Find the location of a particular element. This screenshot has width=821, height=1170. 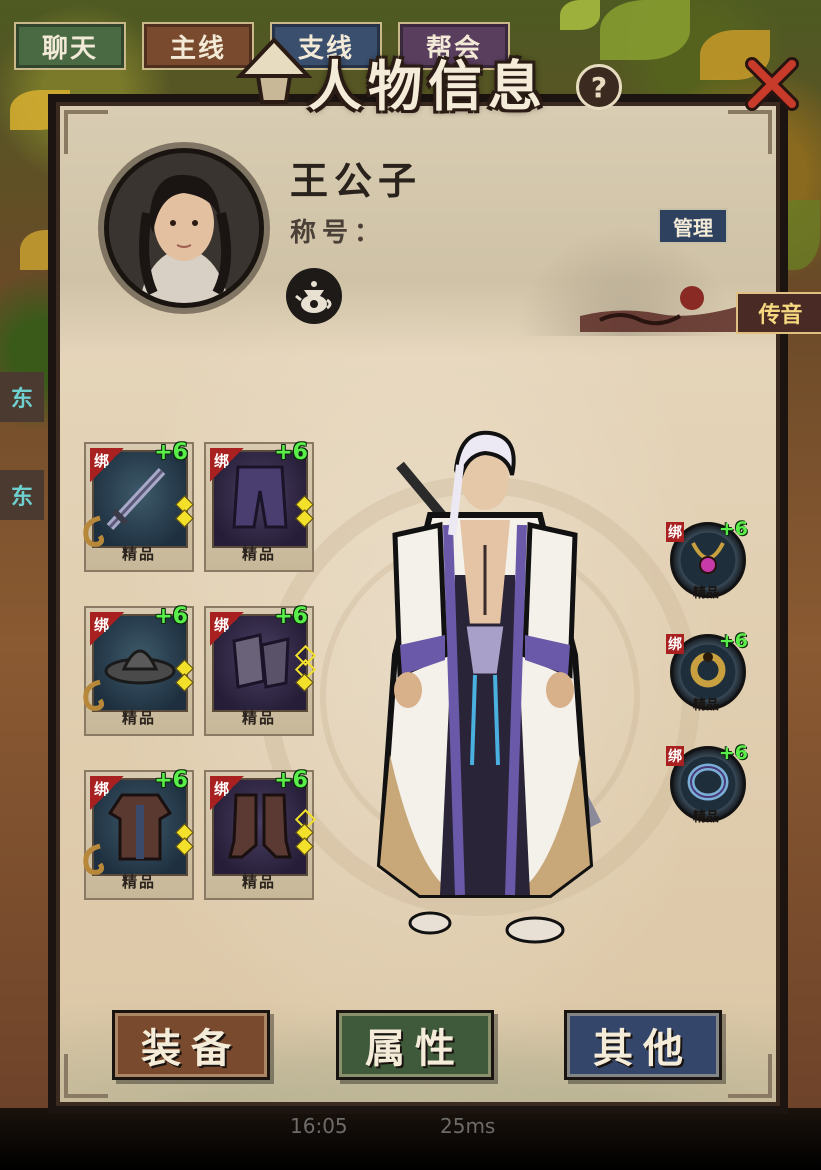

manage-button: 管理 is located at coordinates (693, 226).